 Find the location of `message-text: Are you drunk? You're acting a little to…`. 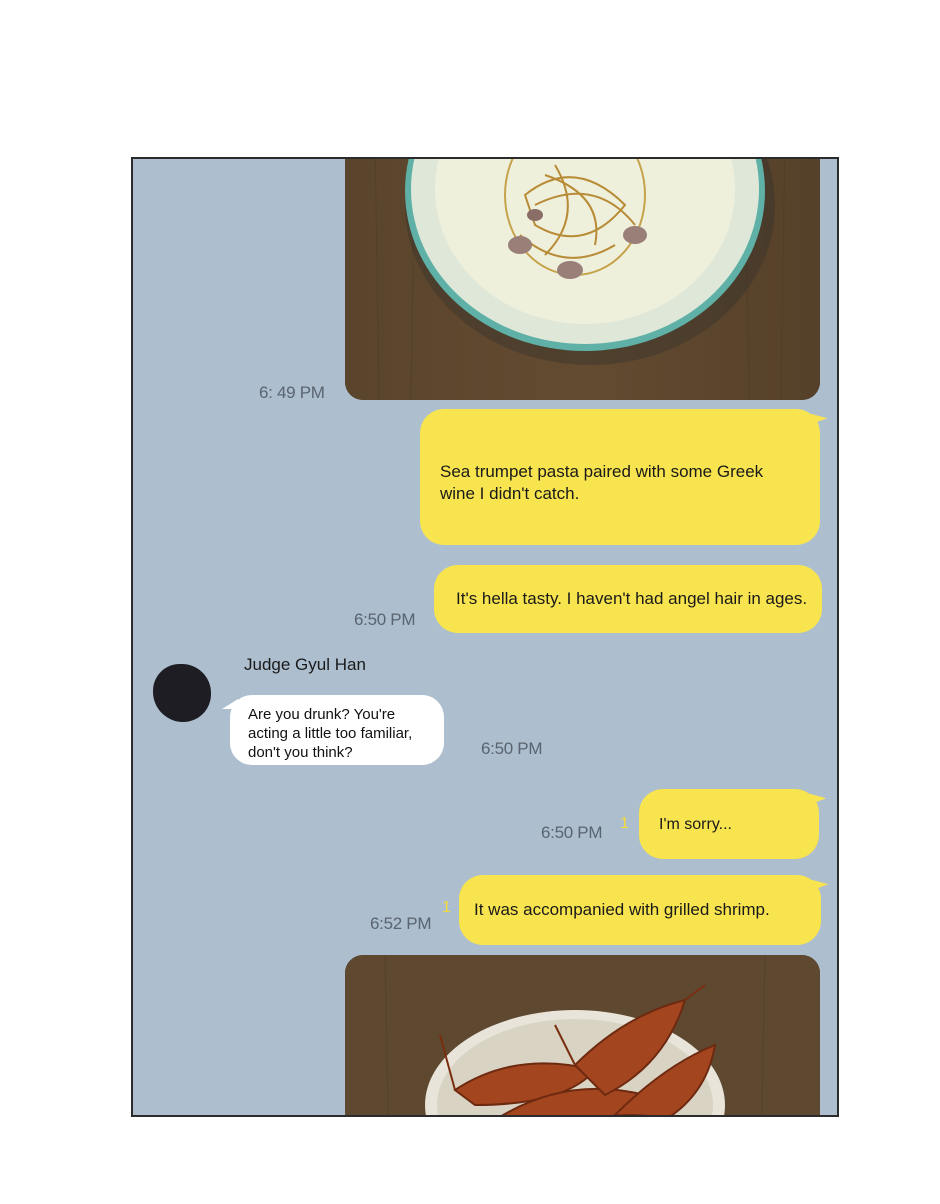

message-text: Are you drunk? You're acting a little to… is located at coordinates (330, 733).